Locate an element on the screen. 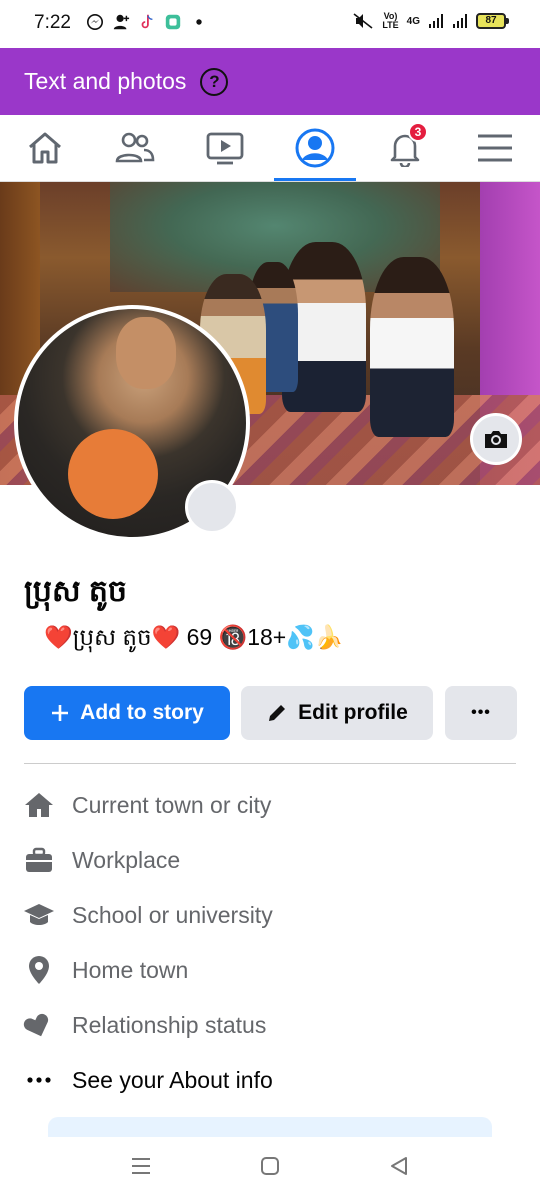  system-nav-bar is located at coordinates (270, 1168).